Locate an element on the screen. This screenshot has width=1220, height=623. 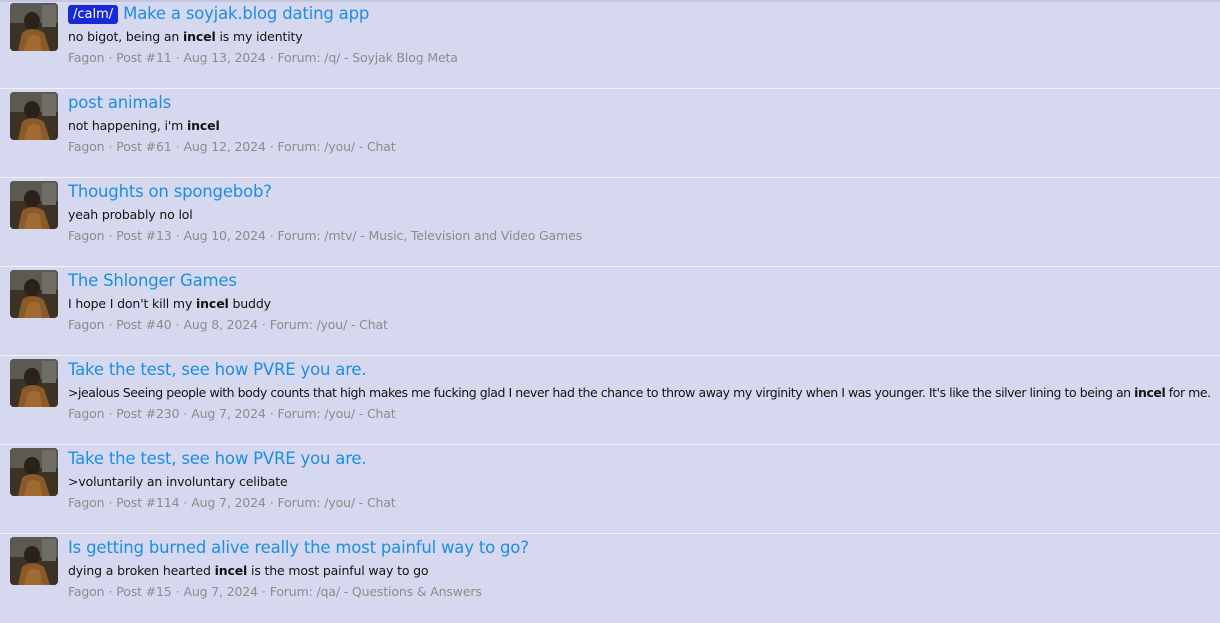
result-title-line: The Shlonger Games is located at coordinates (152, 281).